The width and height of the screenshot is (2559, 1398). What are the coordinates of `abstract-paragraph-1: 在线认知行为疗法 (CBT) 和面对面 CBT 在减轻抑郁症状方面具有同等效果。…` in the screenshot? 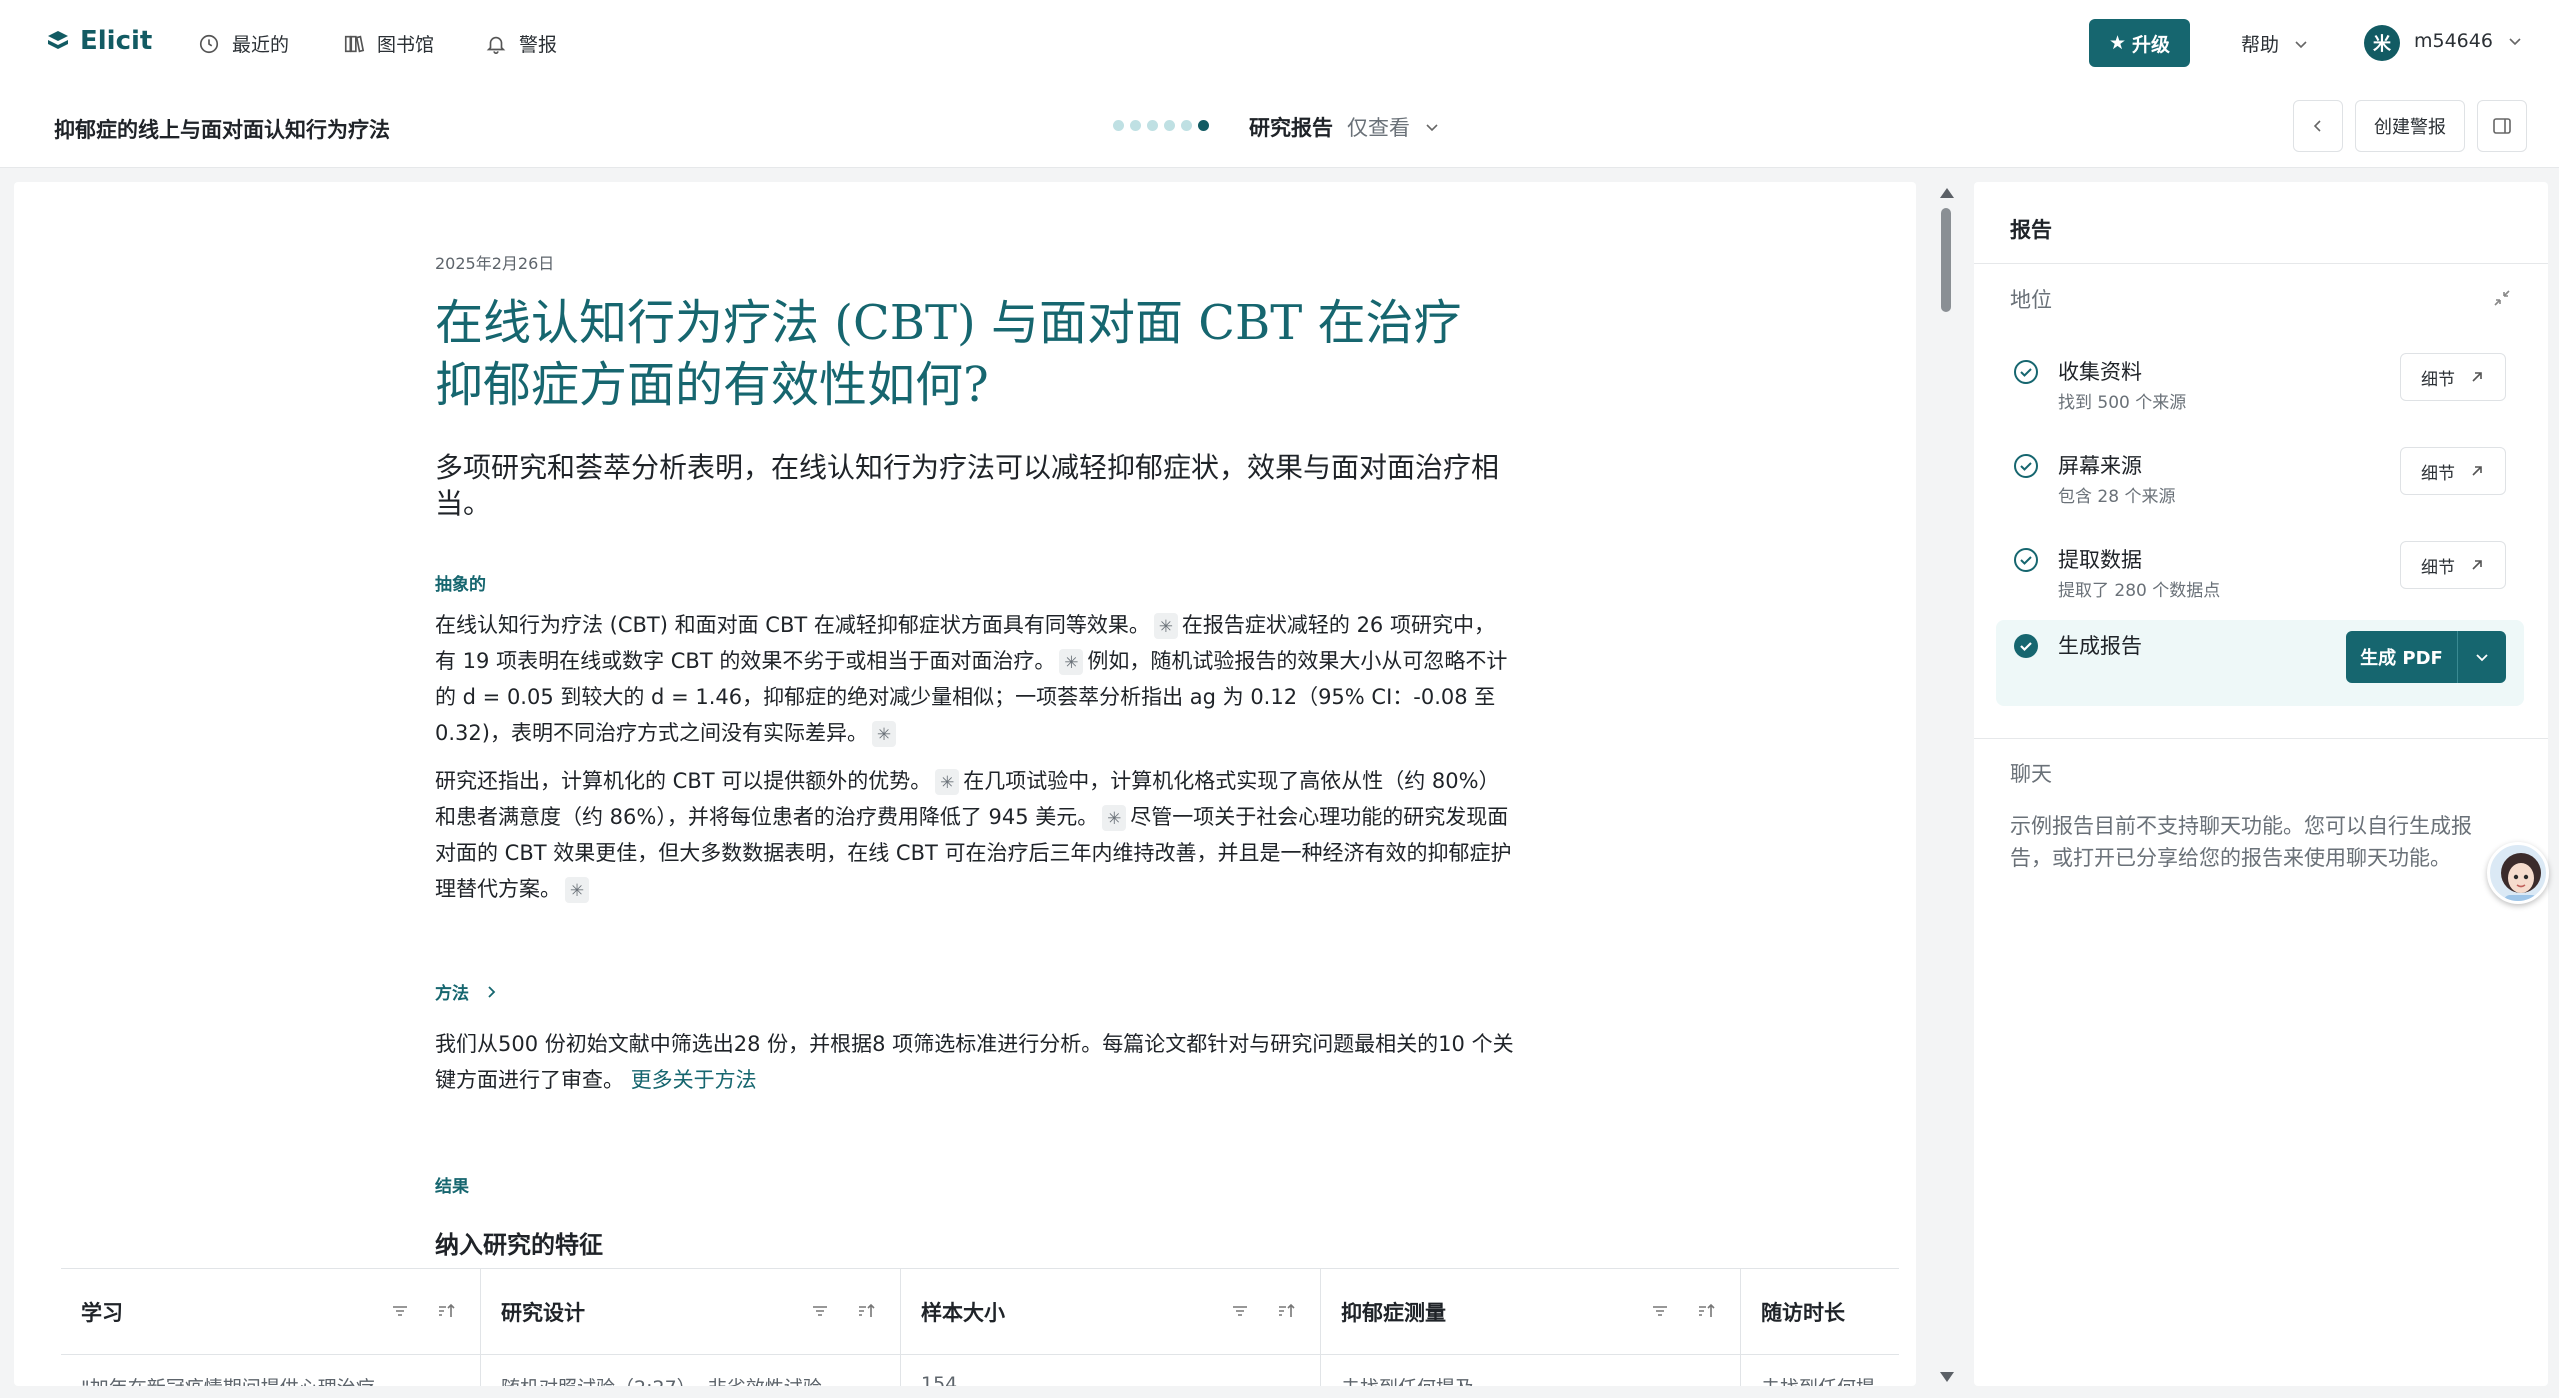 It's located at (975, 679).